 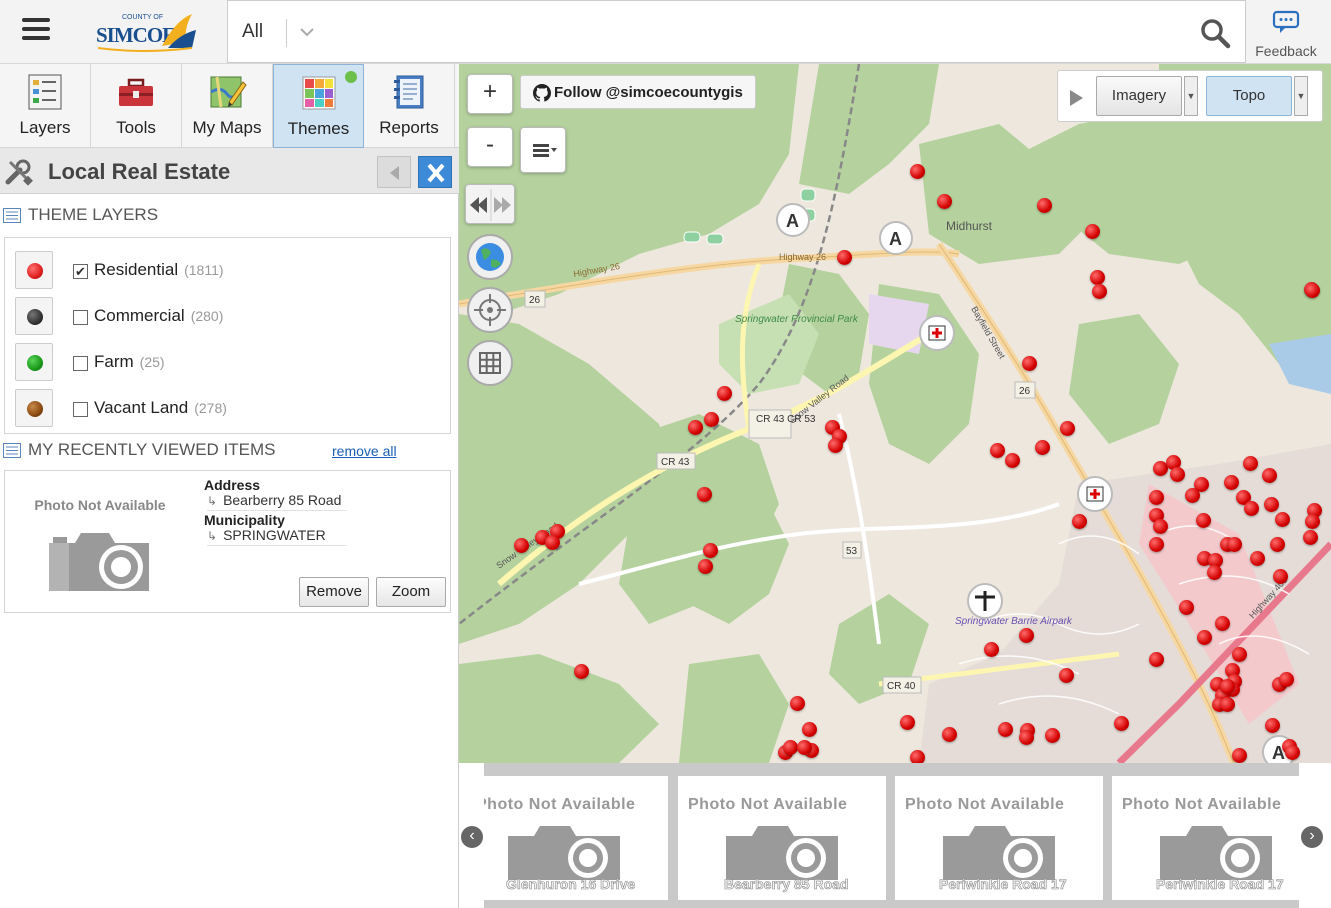 I want to click on play-icon, so click(x=1076, y=98).